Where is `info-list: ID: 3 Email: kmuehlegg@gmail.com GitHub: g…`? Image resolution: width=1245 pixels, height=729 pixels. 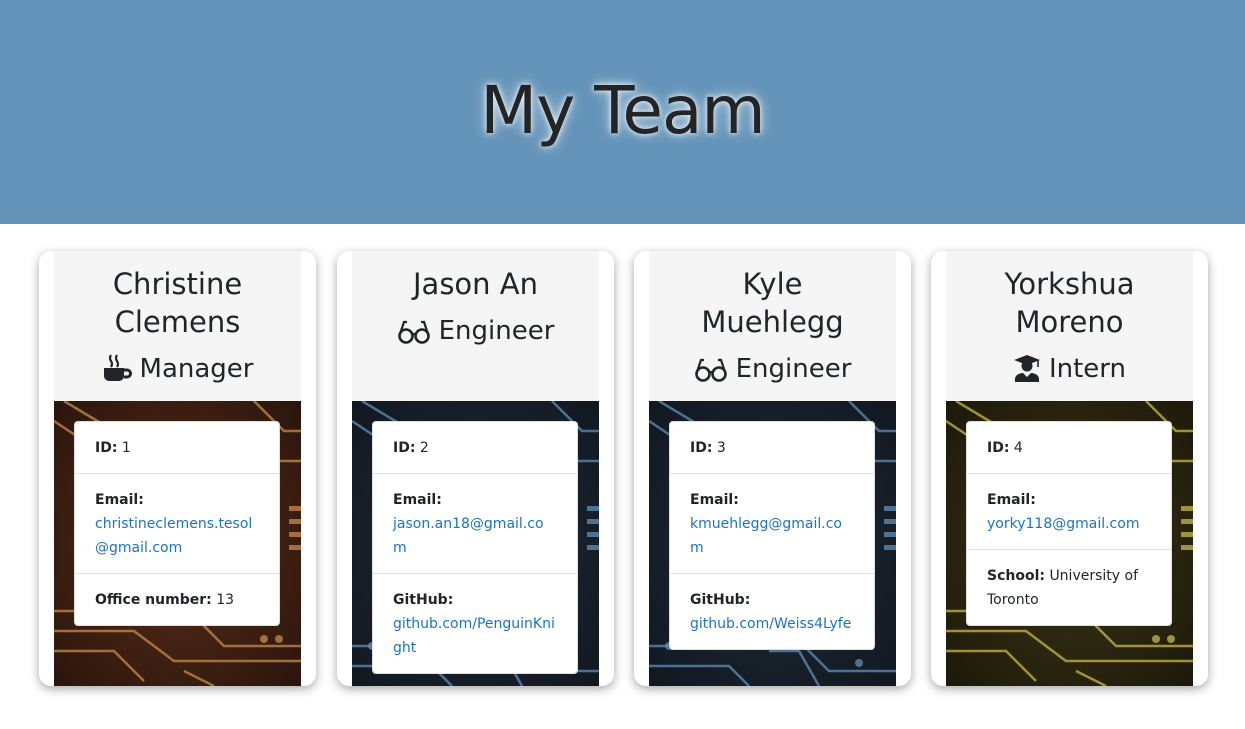 info-list: ID: 3 Email: kmuehlegg@gmail.com GitHub: g… is located at coordinates (772, 535).